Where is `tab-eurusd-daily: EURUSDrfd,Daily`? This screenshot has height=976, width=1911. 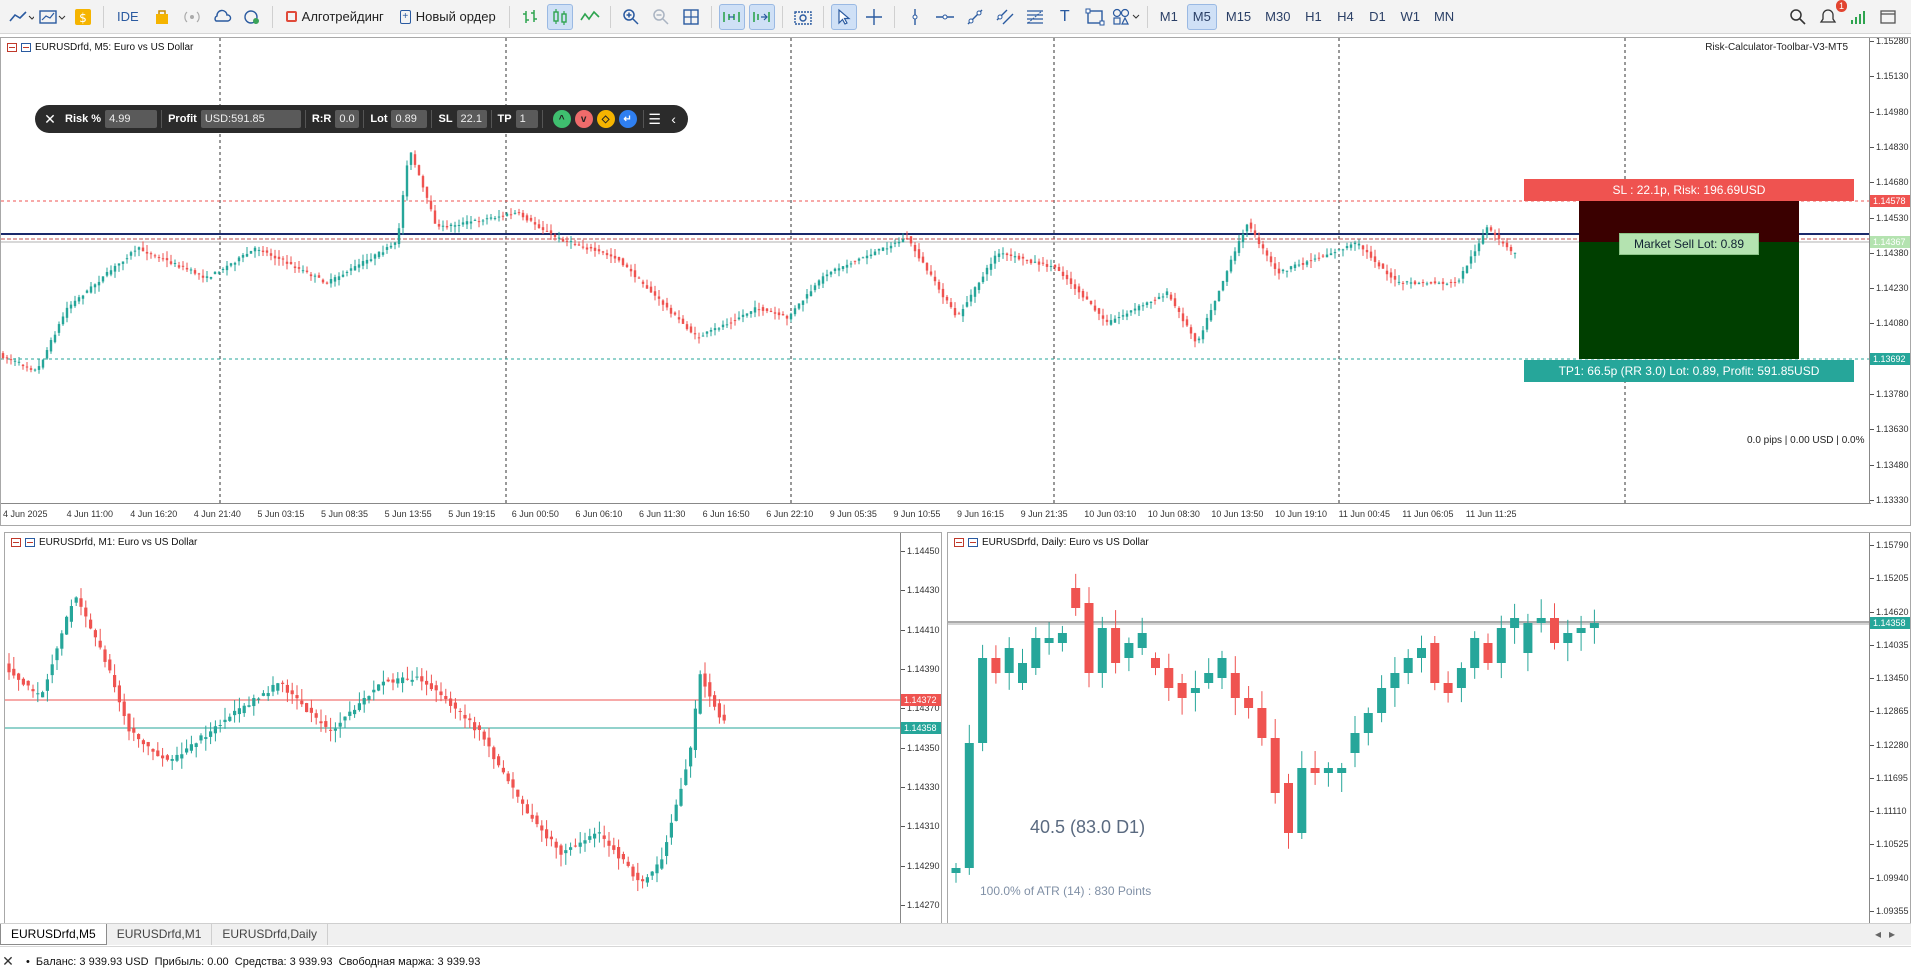 tab-eurusd-daily: EURUSDrfd,Daily is located at coordinates (270, 934).